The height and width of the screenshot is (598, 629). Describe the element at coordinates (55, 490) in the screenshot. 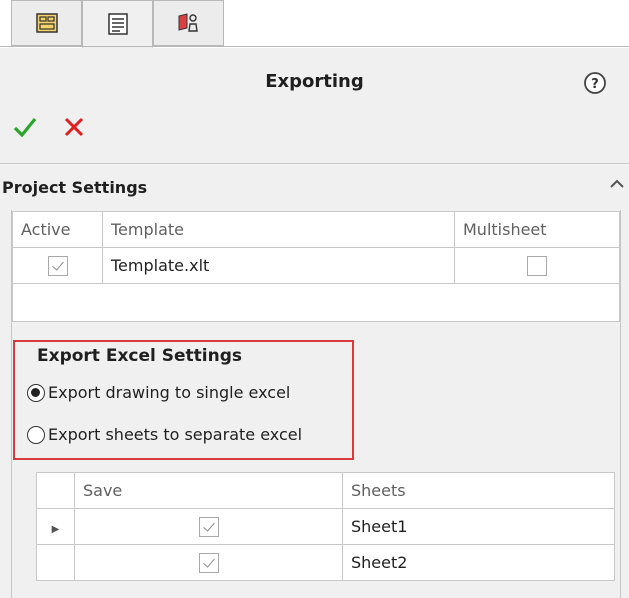

I see `row-indicator-header` at that location.